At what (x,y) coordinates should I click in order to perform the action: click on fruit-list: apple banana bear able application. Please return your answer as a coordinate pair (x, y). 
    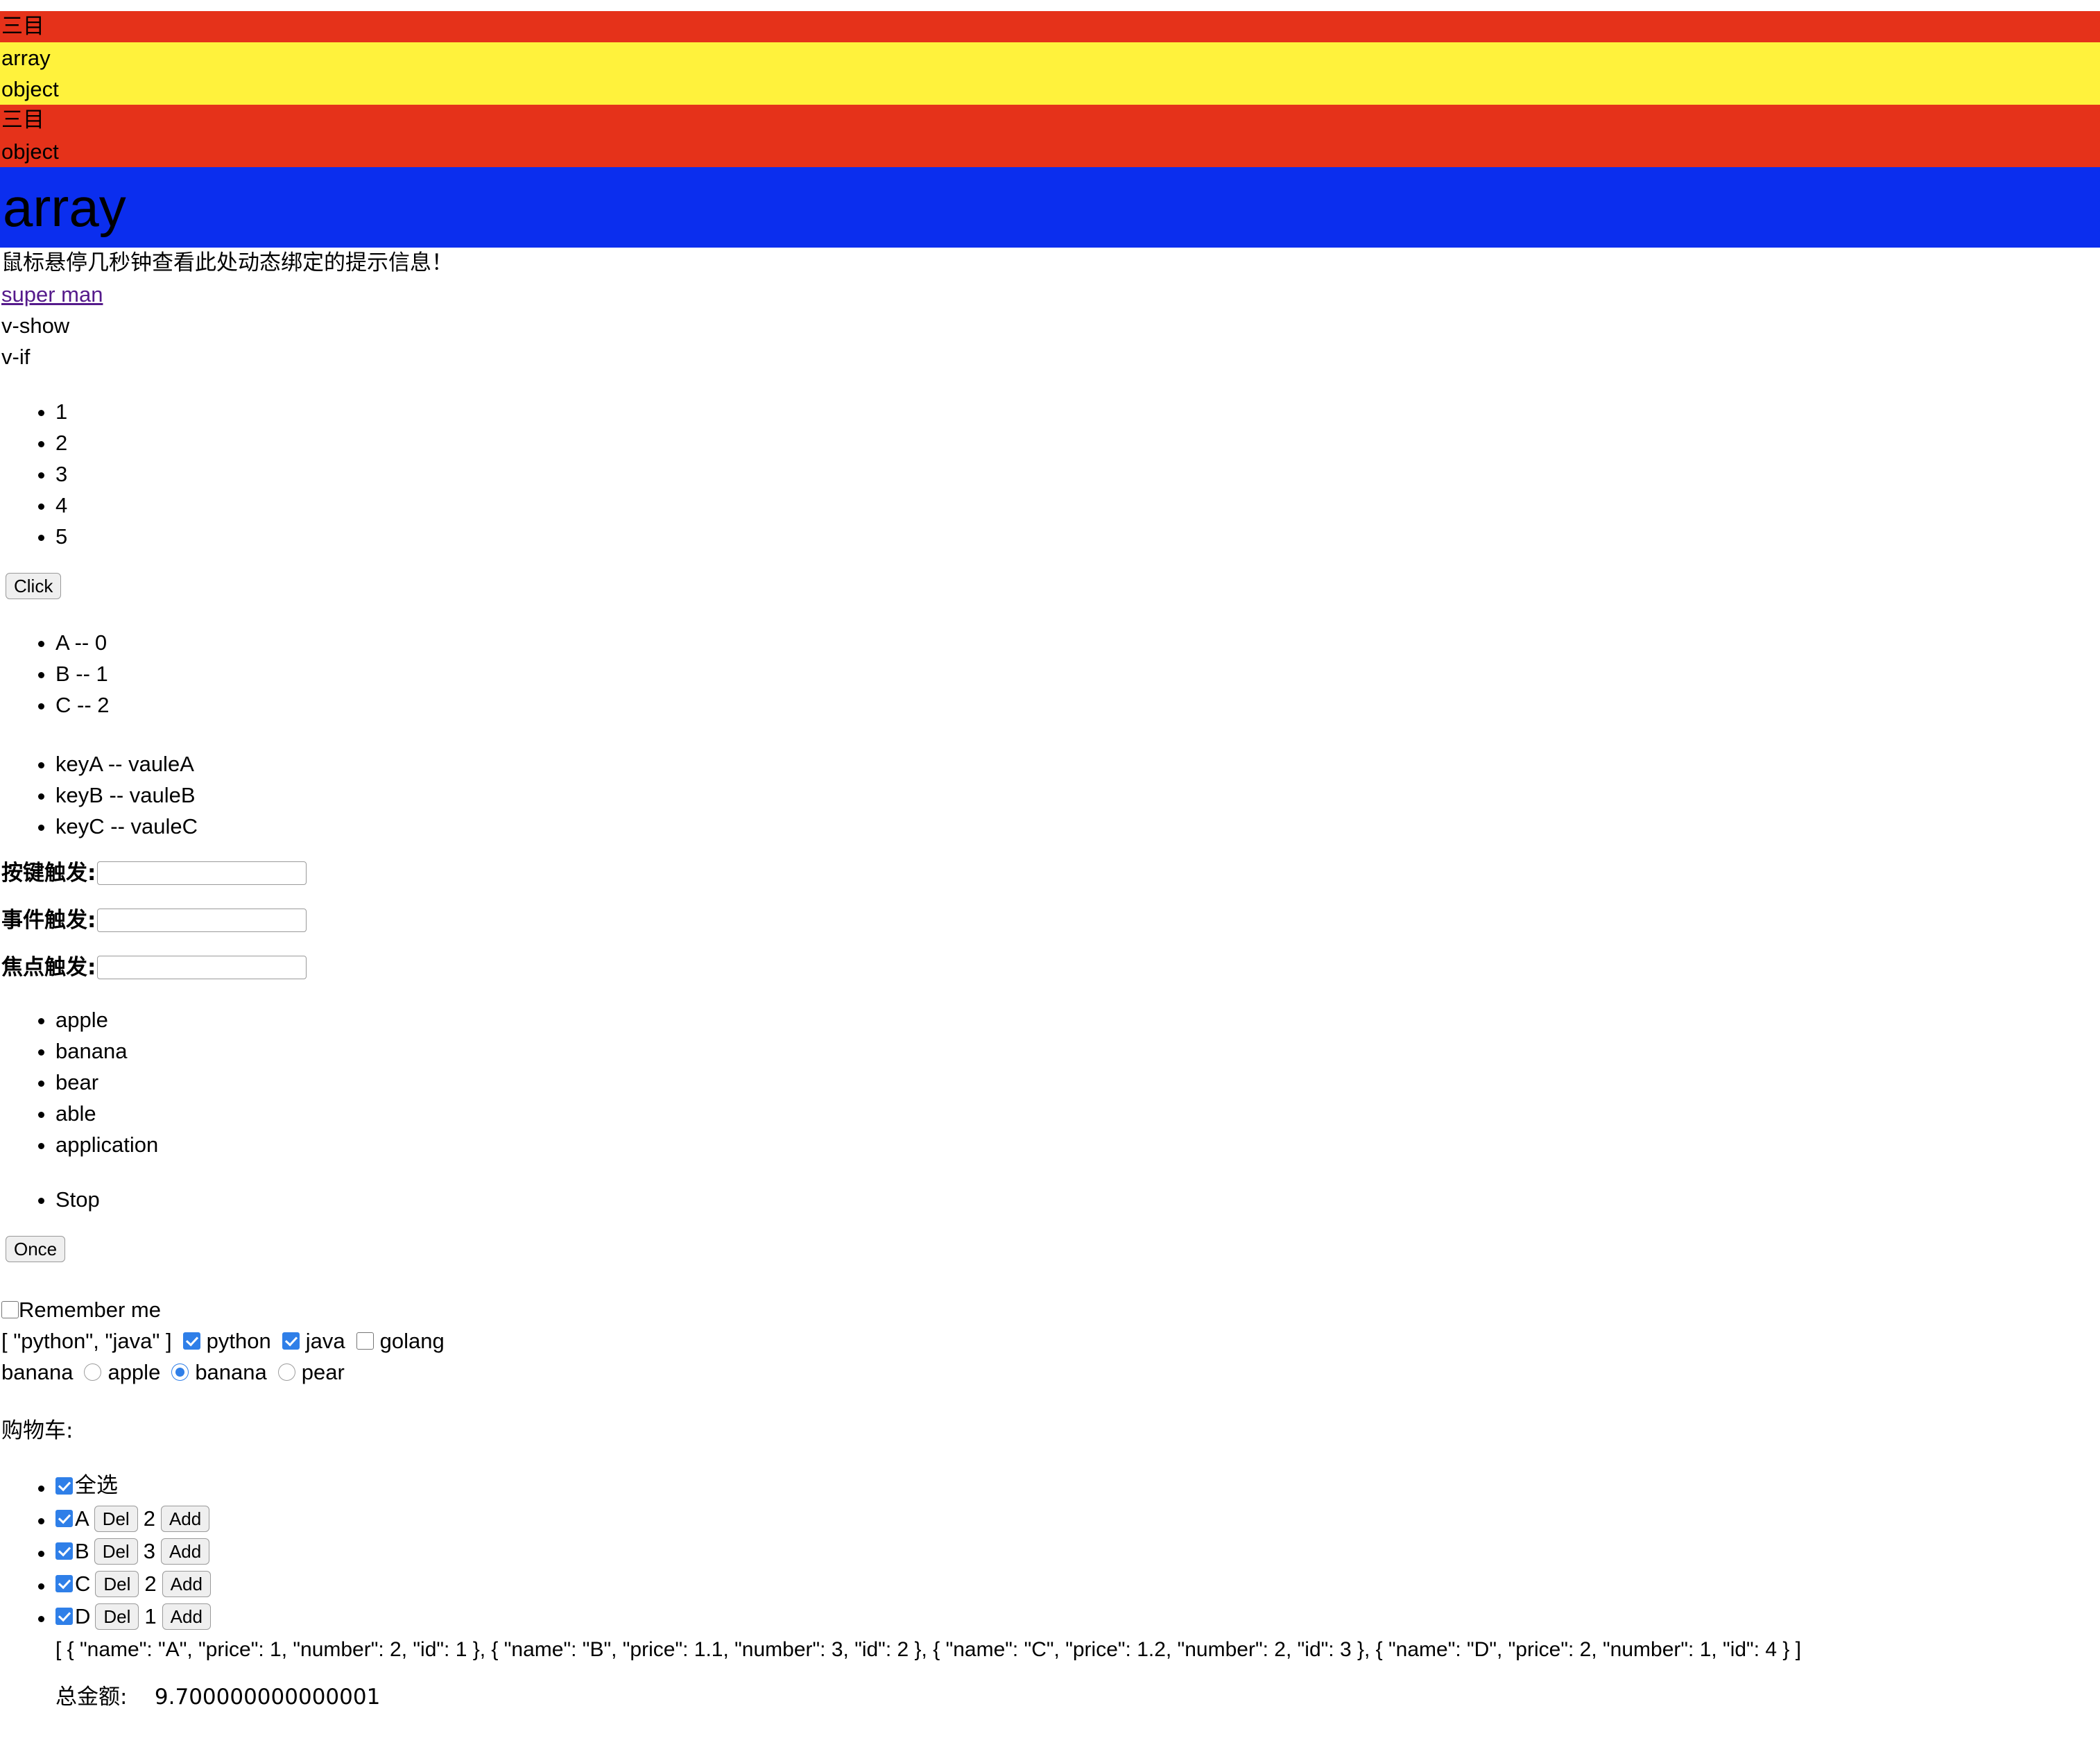
    Looking at the image, I should click on (1050, 1082).